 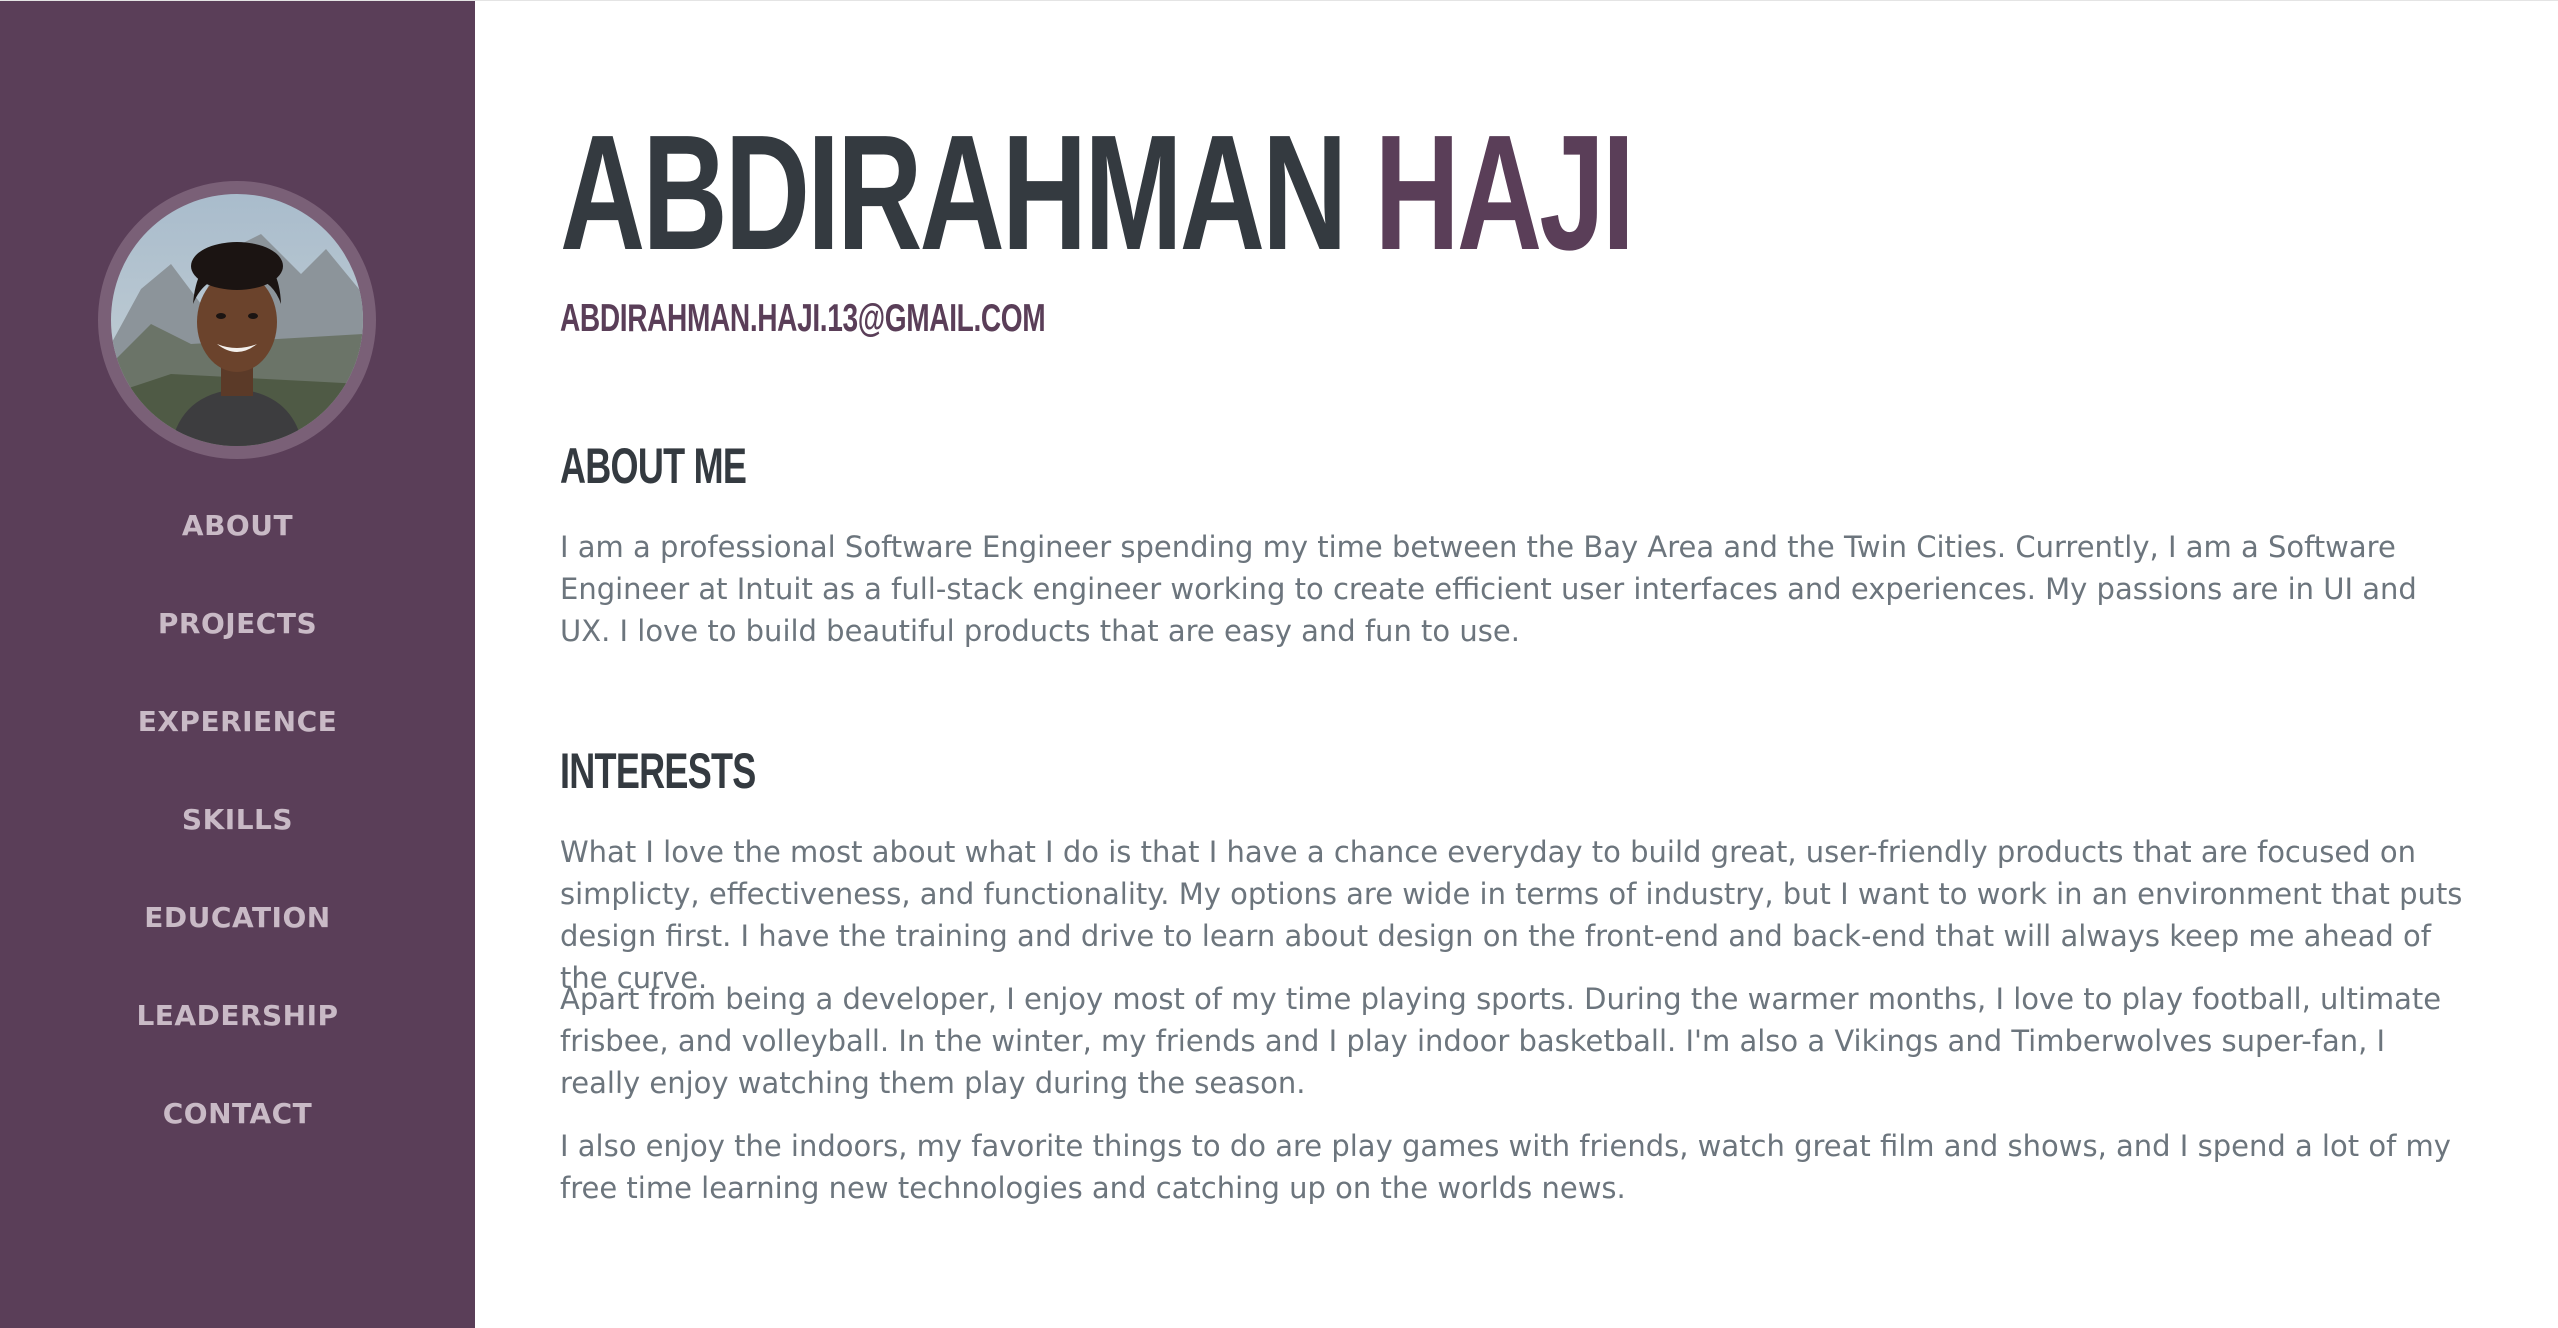 I want to click on nav-item-label: EDUCATION, so click(x=237, y=917).